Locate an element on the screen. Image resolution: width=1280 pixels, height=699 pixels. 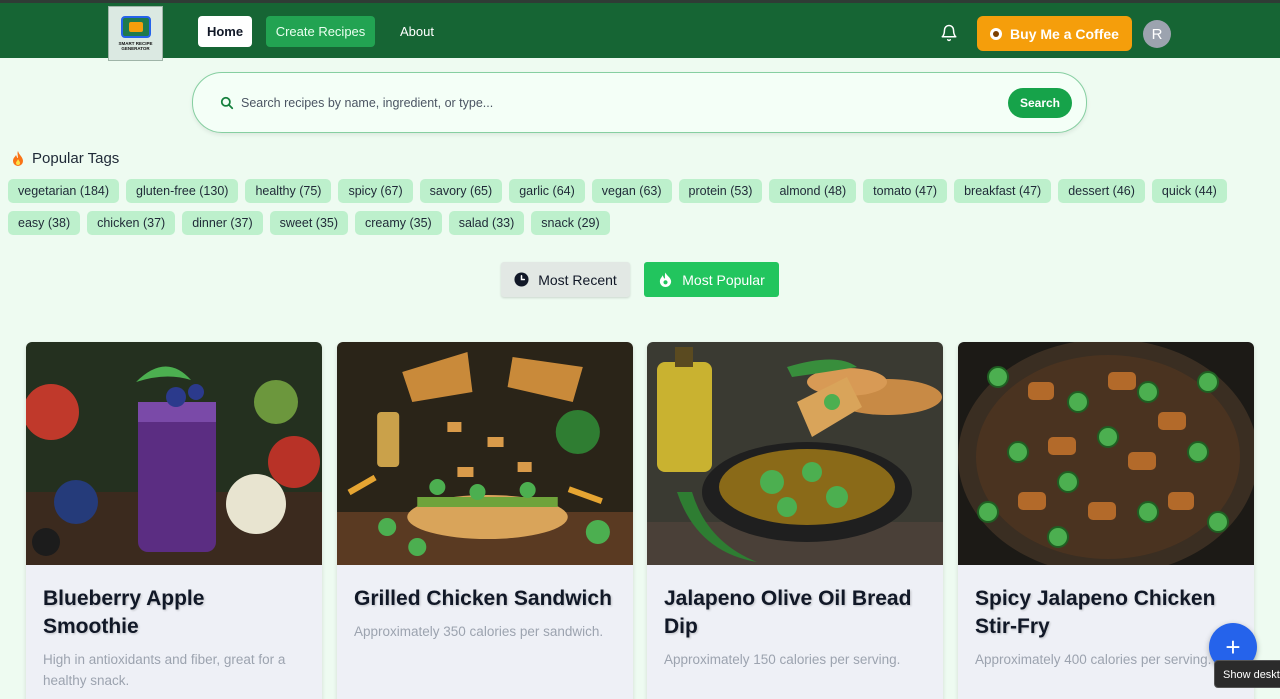
bell-icon is located at coordinates (949, 33).